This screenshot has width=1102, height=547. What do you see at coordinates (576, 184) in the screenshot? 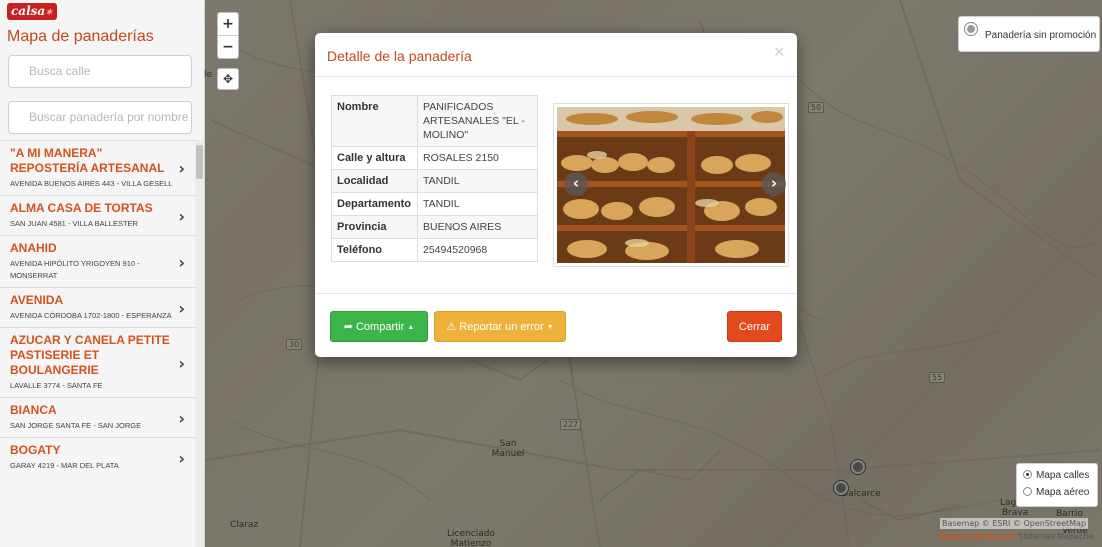
I see `carousel-prev-button: ‹` at bounding box center [576, 184].